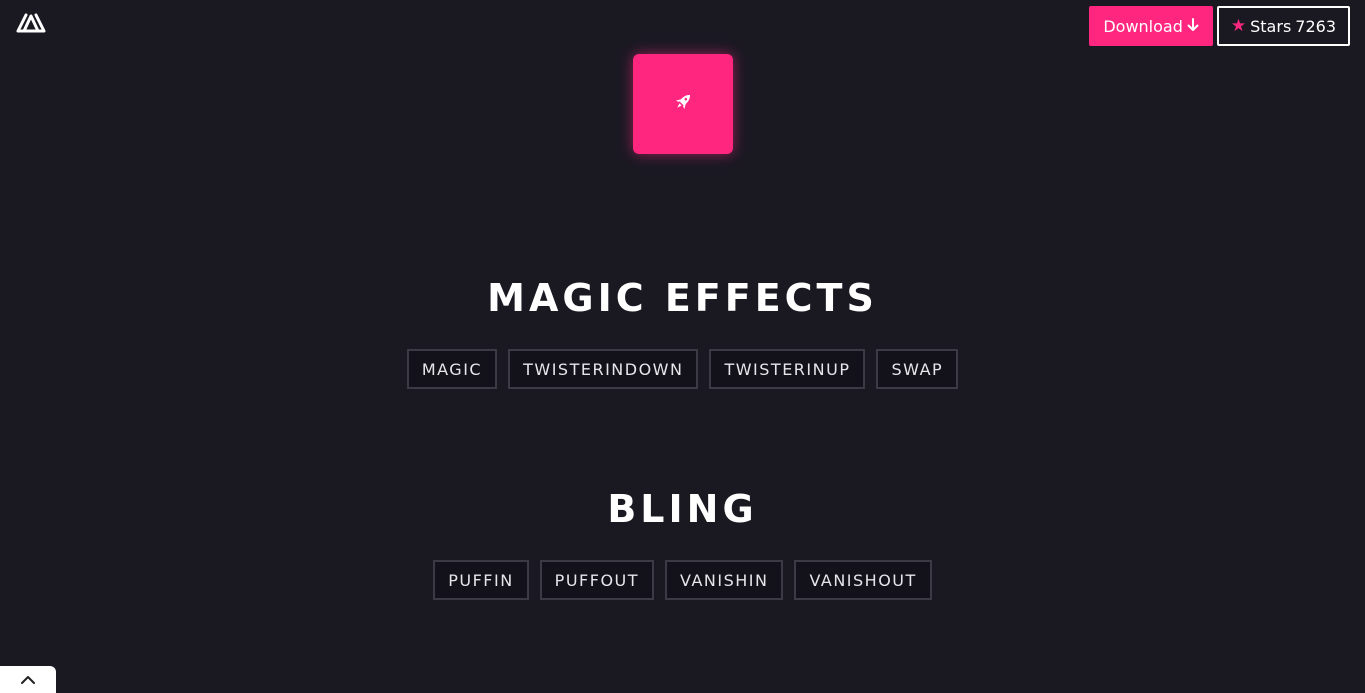 The height and width of the screenshot is (693, 1365). I want to click on star-icon: ★, so click(1238, 26).